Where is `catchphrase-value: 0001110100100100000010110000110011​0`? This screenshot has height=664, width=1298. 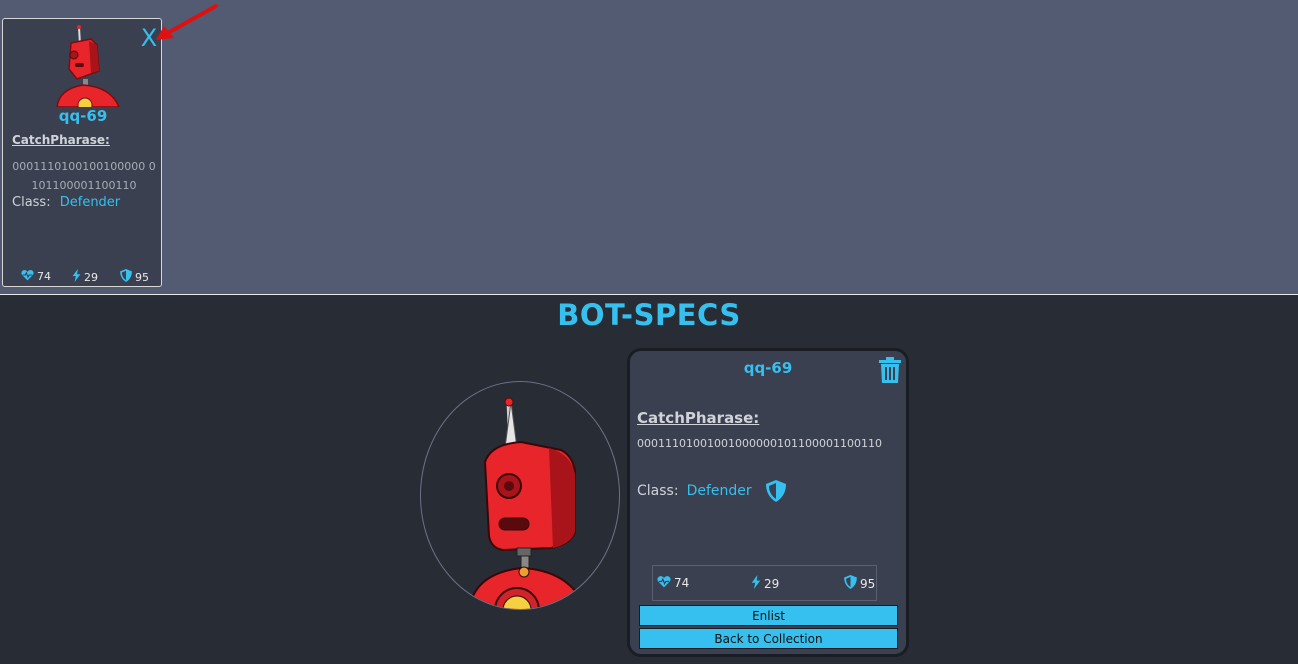
catchphrase-value: 0001110100100100000010110000110011​0 is located at coordinates (759, 443).